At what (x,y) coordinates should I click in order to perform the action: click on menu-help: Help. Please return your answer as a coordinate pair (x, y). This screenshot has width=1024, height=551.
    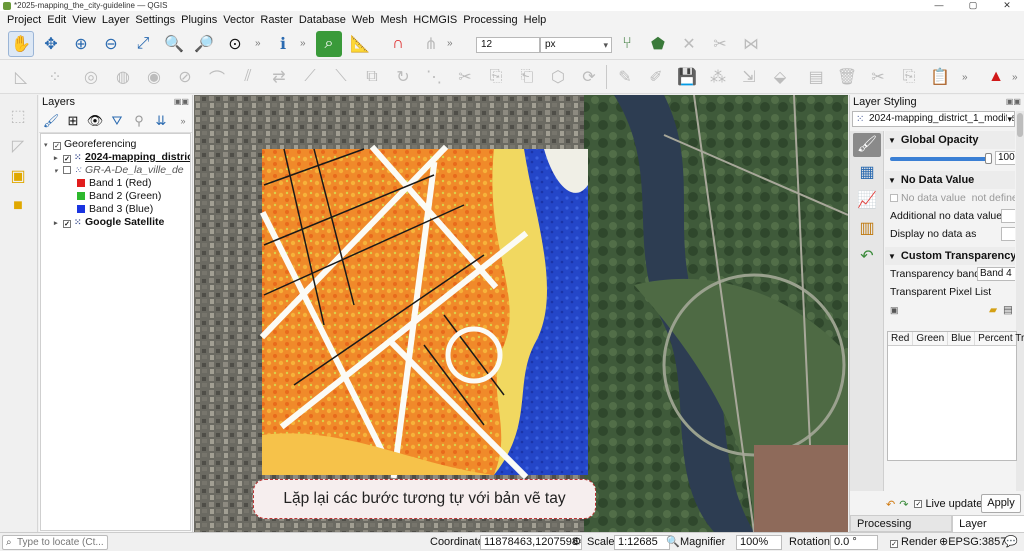
    Looking at the image, I should click on (535, 20).